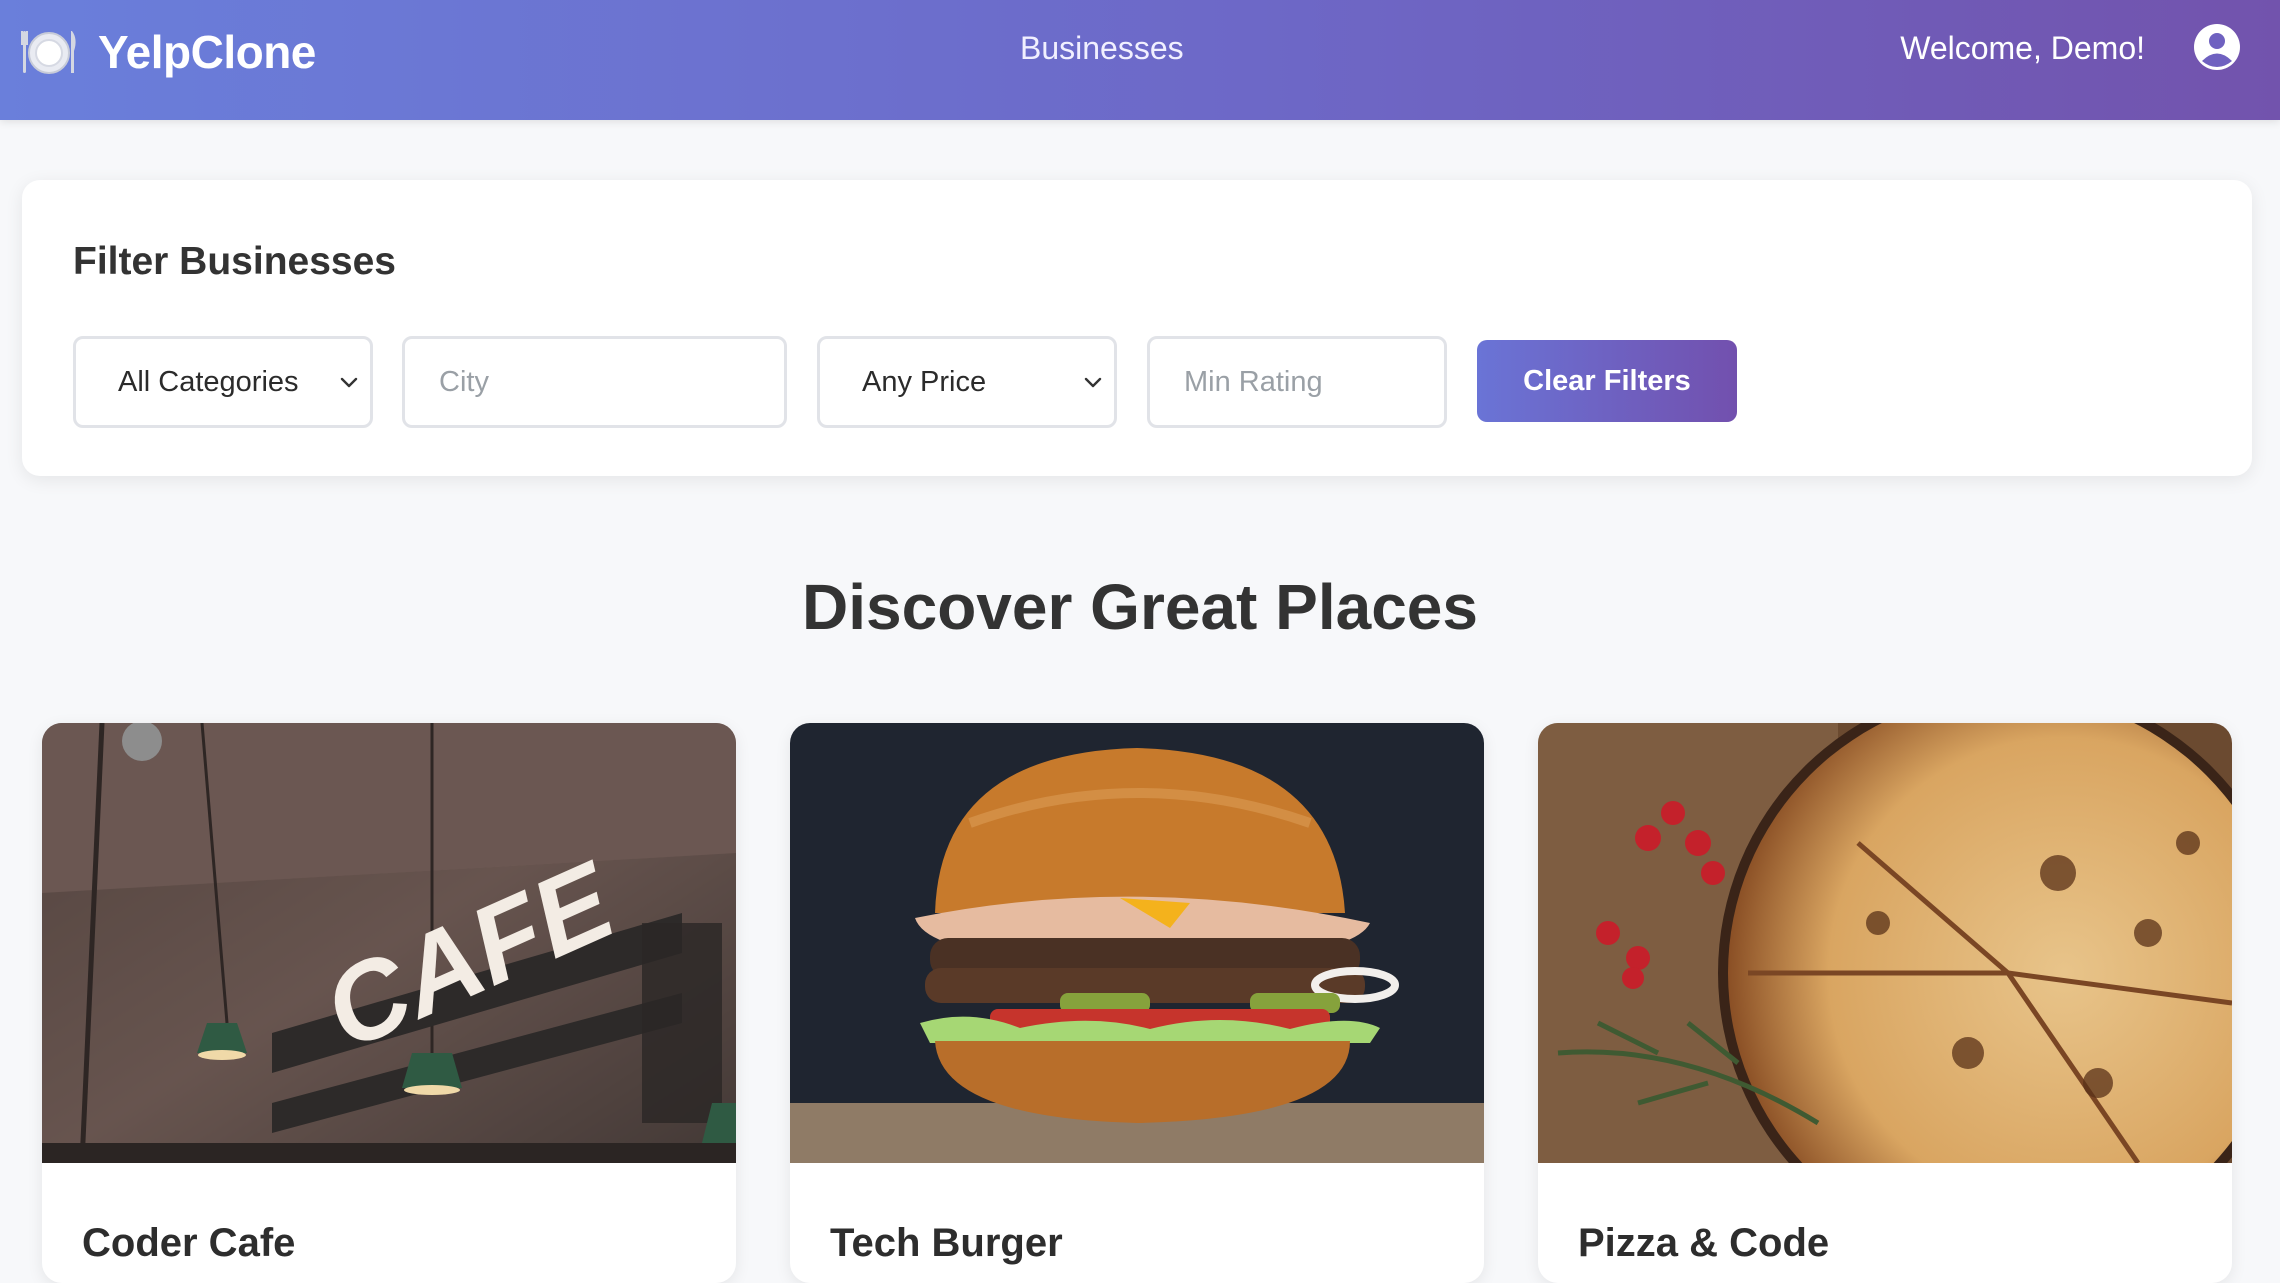  Describe the element at coordinates (234, 261) in the screenshot. I see `filter-title: Filter Businesses` at that location.